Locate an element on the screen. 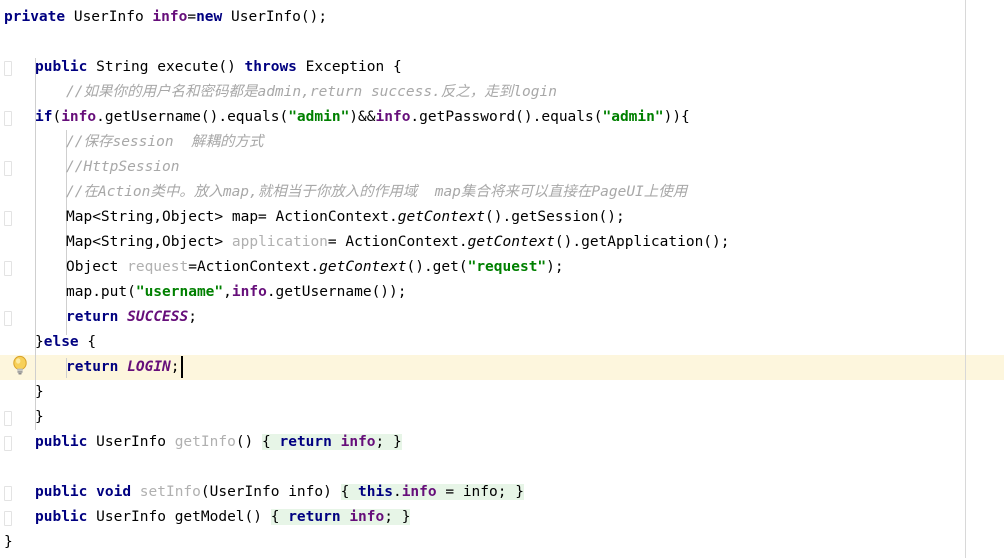 The image size is (1004, 558). code-token: () is located at coordinates (249, 442).